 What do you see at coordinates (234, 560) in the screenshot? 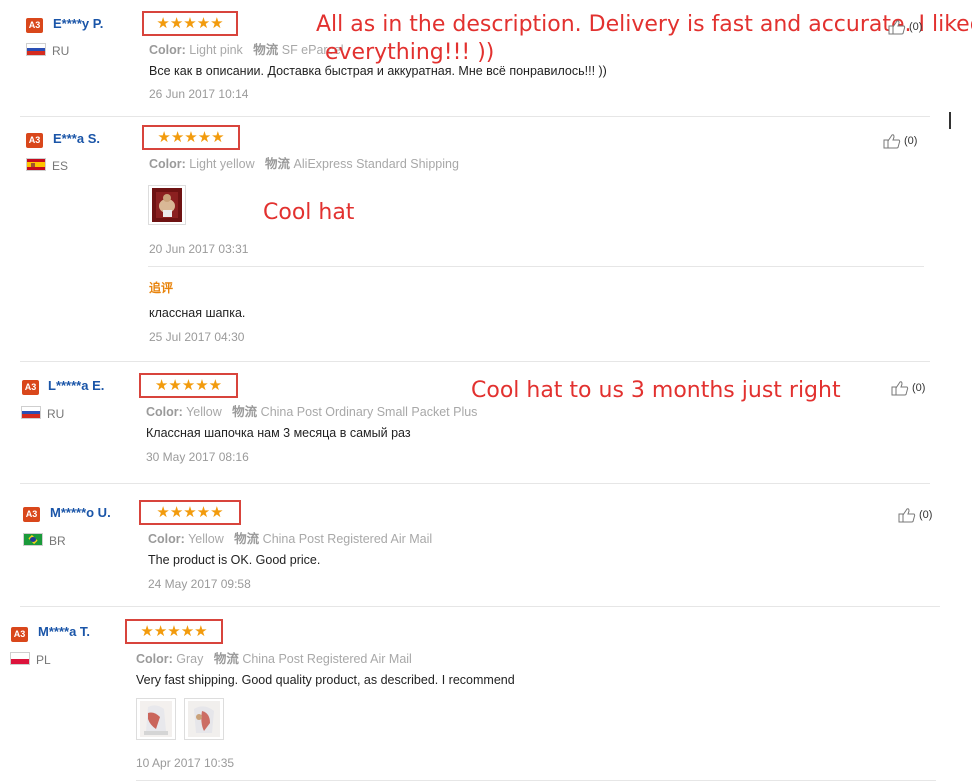
I see `review-text: The product is OK. Good price.` at bounding box center [234, 560].